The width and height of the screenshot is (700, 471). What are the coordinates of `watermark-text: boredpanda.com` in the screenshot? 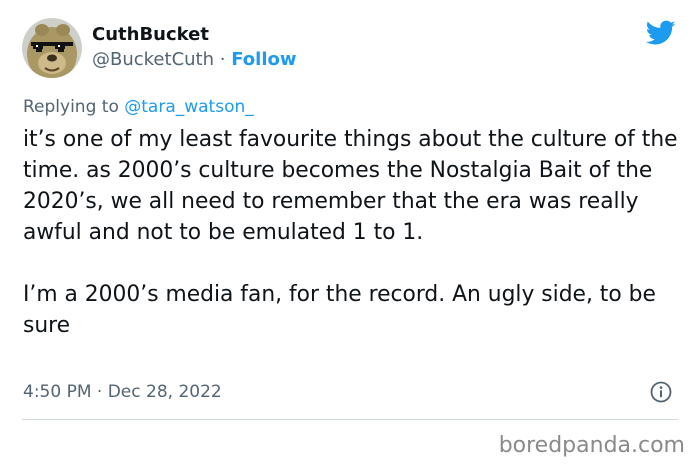 It's located at (591, 445).